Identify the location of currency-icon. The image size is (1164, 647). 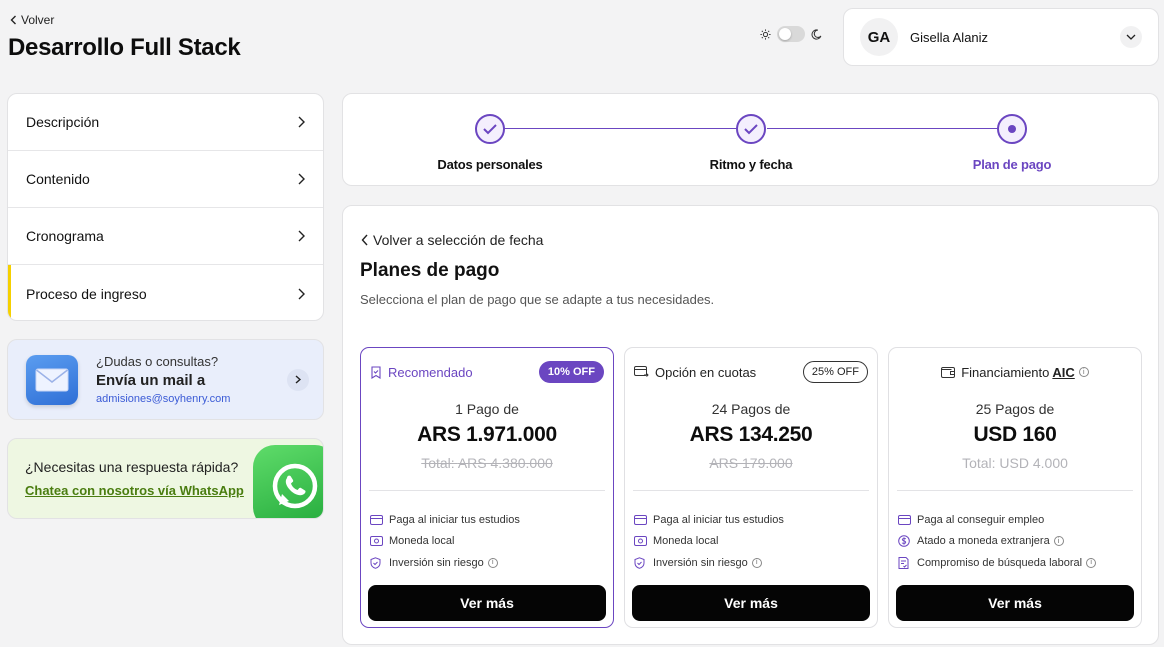
(905, 541).